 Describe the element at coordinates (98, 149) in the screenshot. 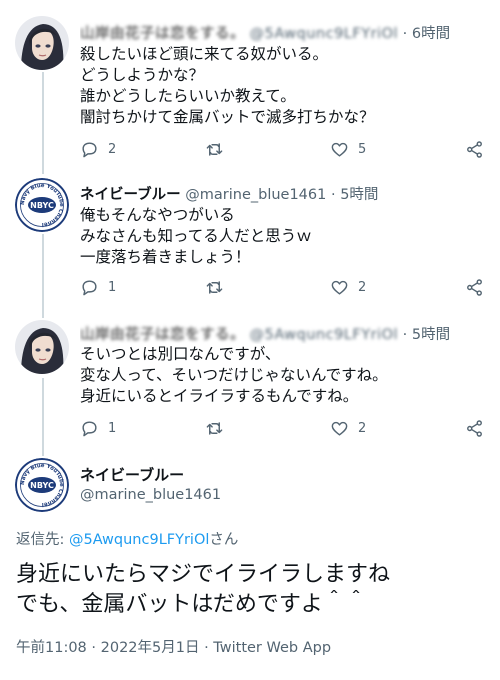

I see `reply-button: 2` at that location.